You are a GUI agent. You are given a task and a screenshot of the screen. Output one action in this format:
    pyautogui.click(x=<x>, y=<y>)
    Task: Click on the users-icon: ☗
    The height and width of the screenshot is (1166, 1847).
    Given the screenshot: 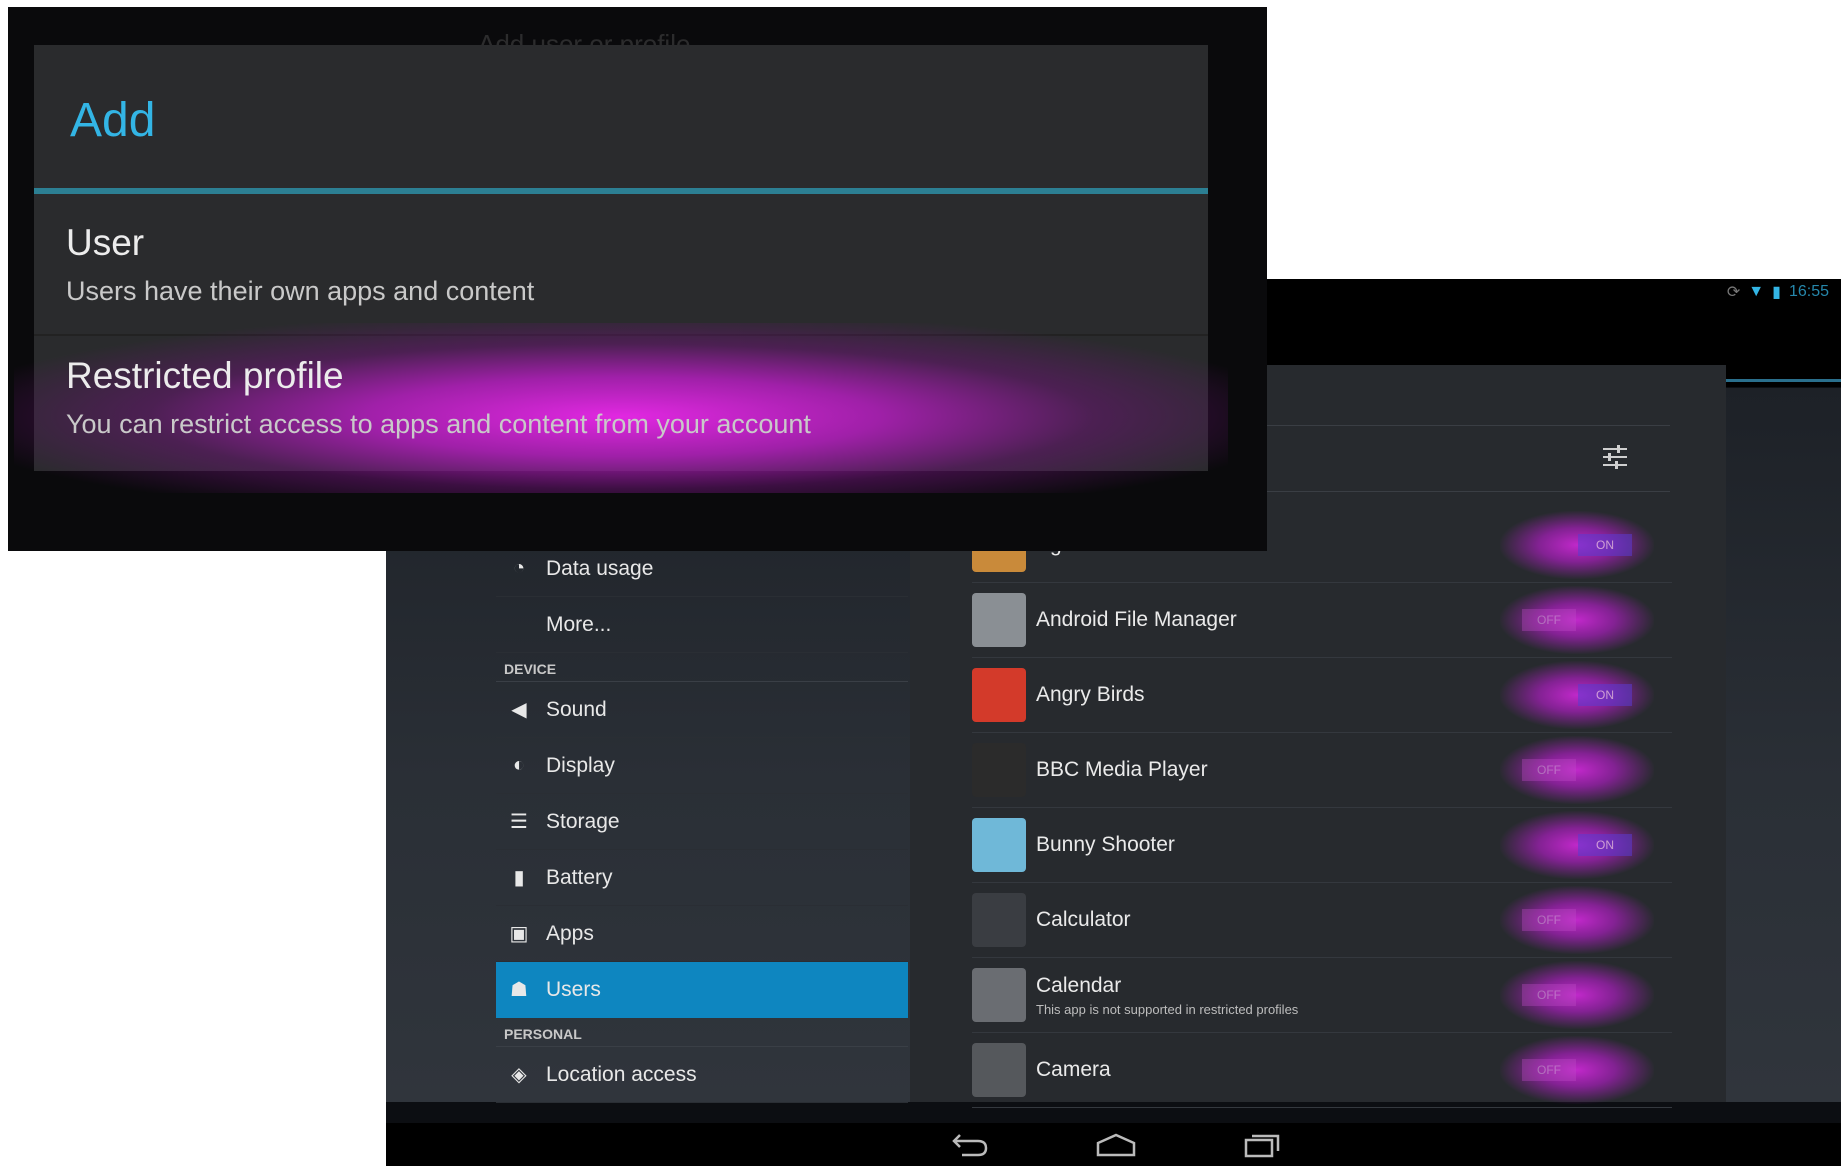 What is the action you would take?
    pyautogui.click(x=519, y=990)
    